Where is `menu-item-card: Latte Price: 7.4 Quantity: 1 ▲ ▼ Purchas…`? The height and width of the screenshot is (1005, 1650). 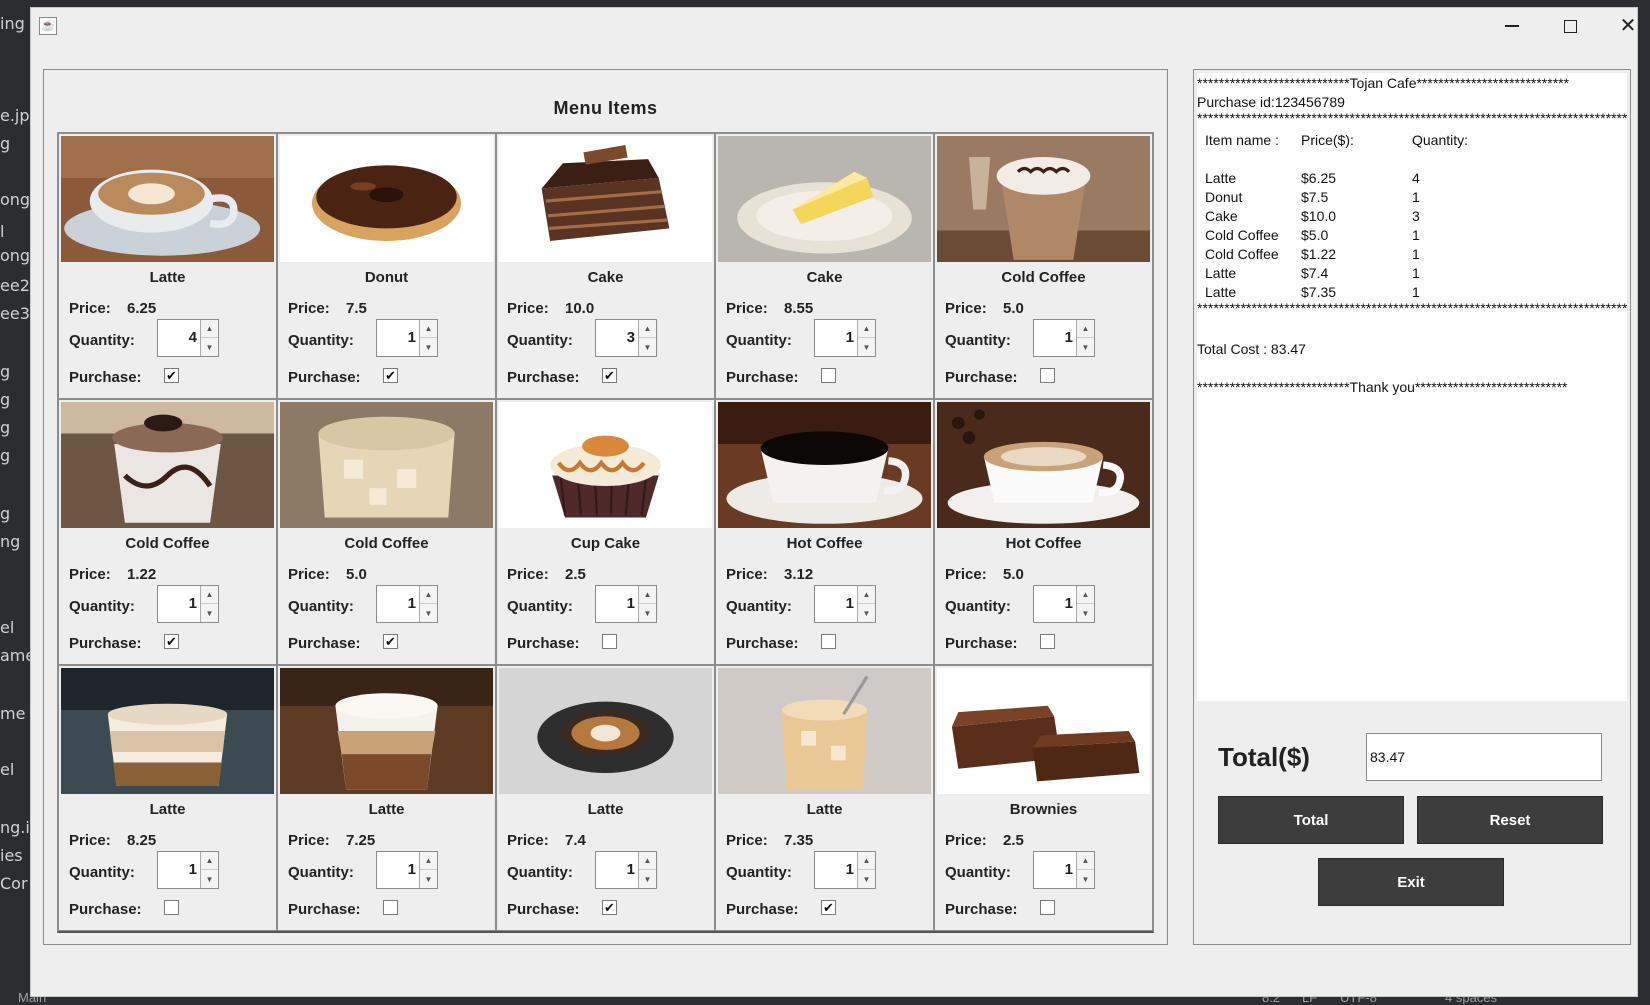
menu-item-card: Latte Price: 7.4 Quantity: 1 ▲ ▼ Purchas… is located at coordinates (605, 798).